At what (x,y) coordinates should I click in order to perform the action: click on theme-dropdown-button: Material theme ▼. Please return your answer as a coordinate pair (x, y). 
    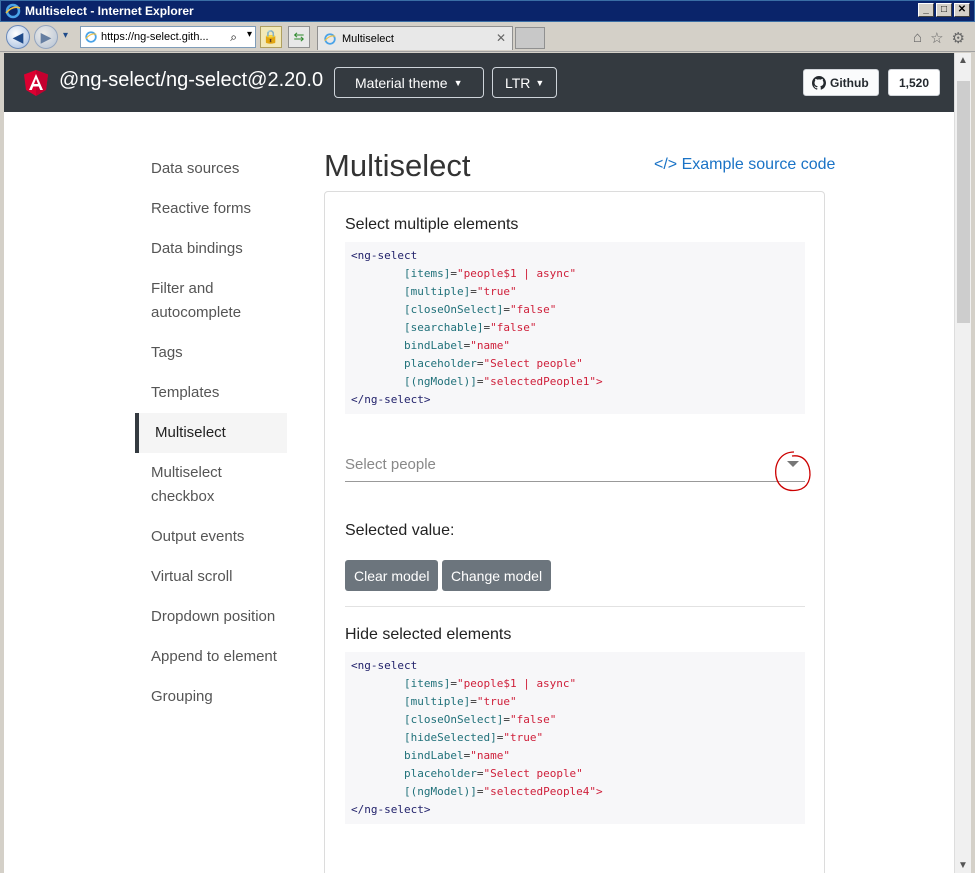
    Looking at the image, I should click on (409, 82).